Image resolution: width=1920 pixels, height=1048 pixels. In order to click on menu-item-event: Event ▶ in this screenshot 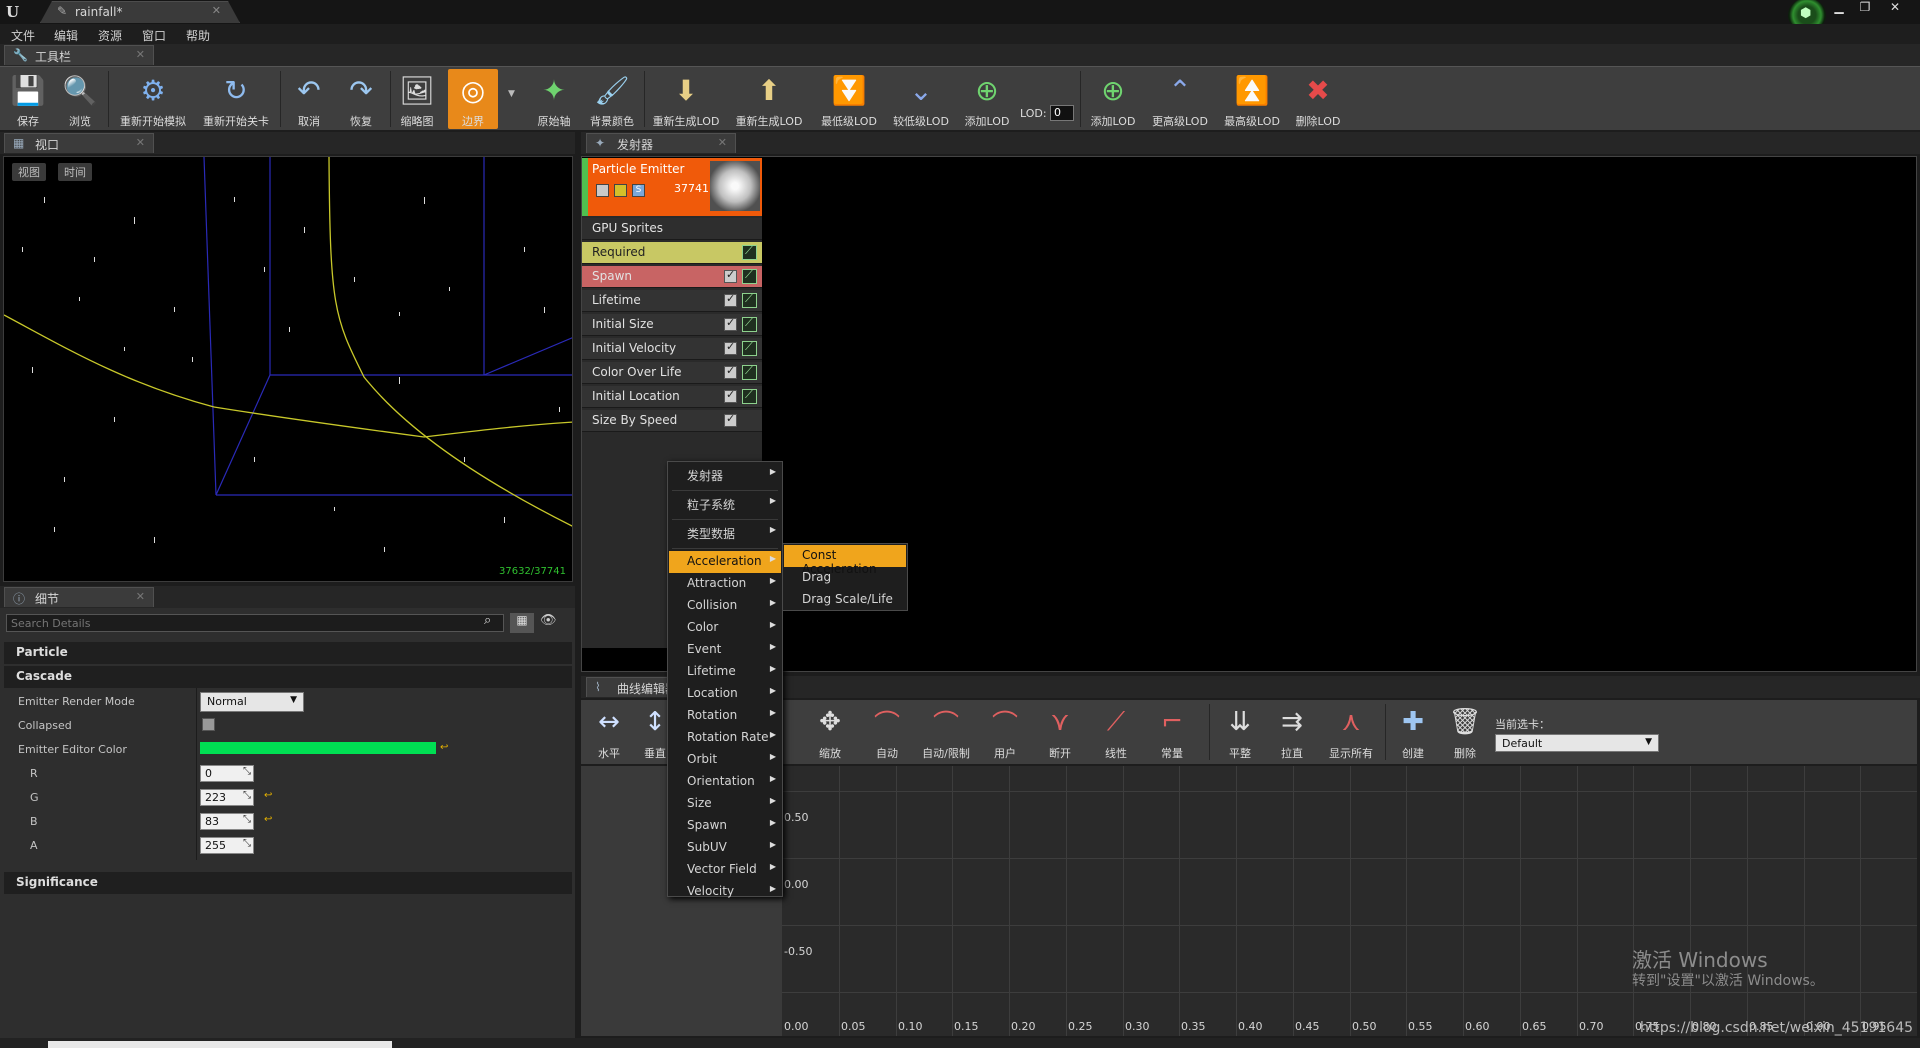, I will do `click(725, 650)`.